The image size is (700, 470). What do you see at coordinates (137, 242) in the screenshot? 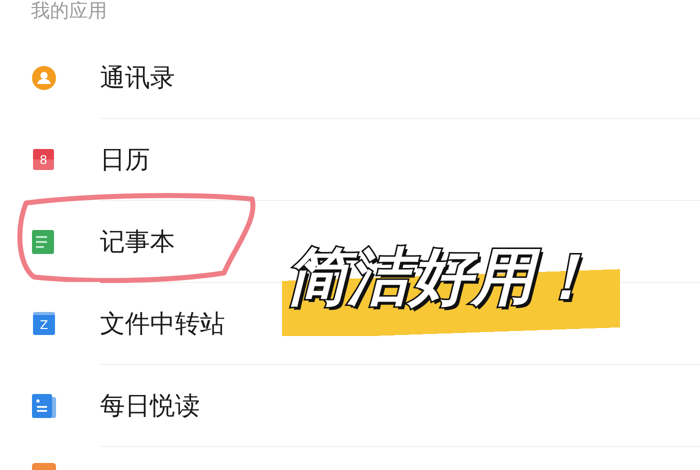
I see `app-name: 记事本` at bounding box center [137, 242].